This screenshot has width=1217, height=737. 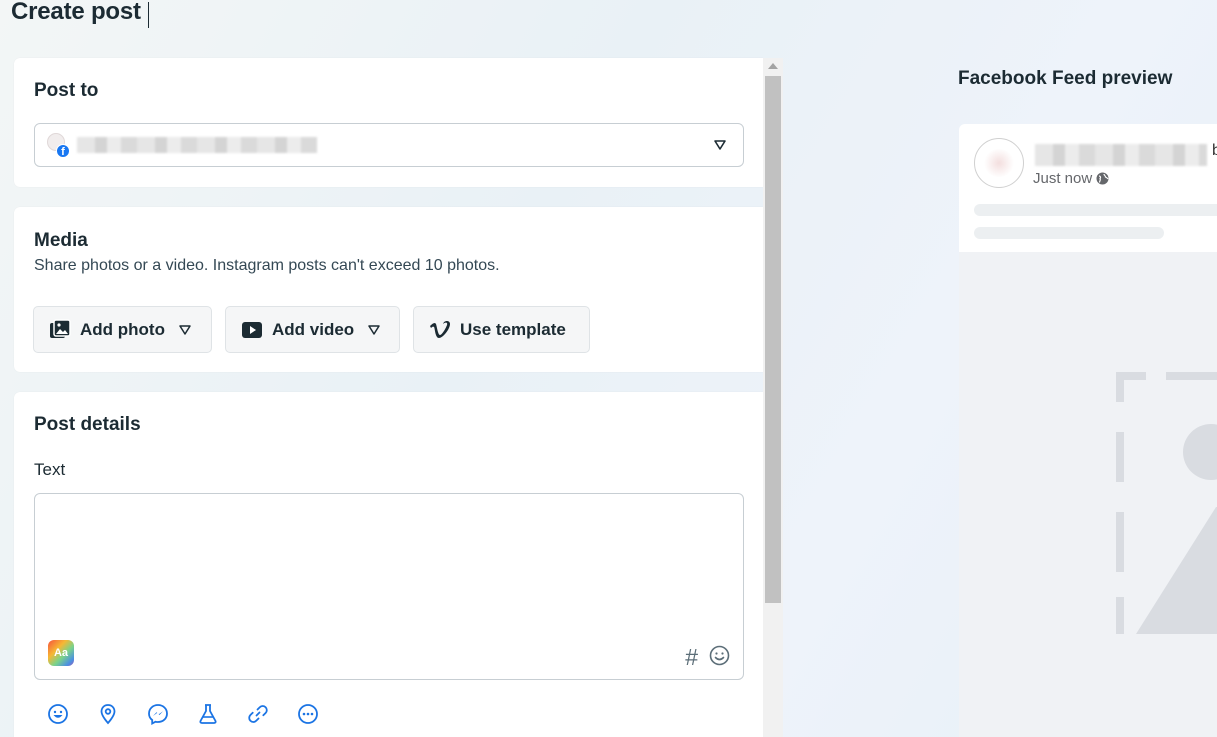 I want to click on scroll-up-arrow-icon, so click(x=773, y=66).